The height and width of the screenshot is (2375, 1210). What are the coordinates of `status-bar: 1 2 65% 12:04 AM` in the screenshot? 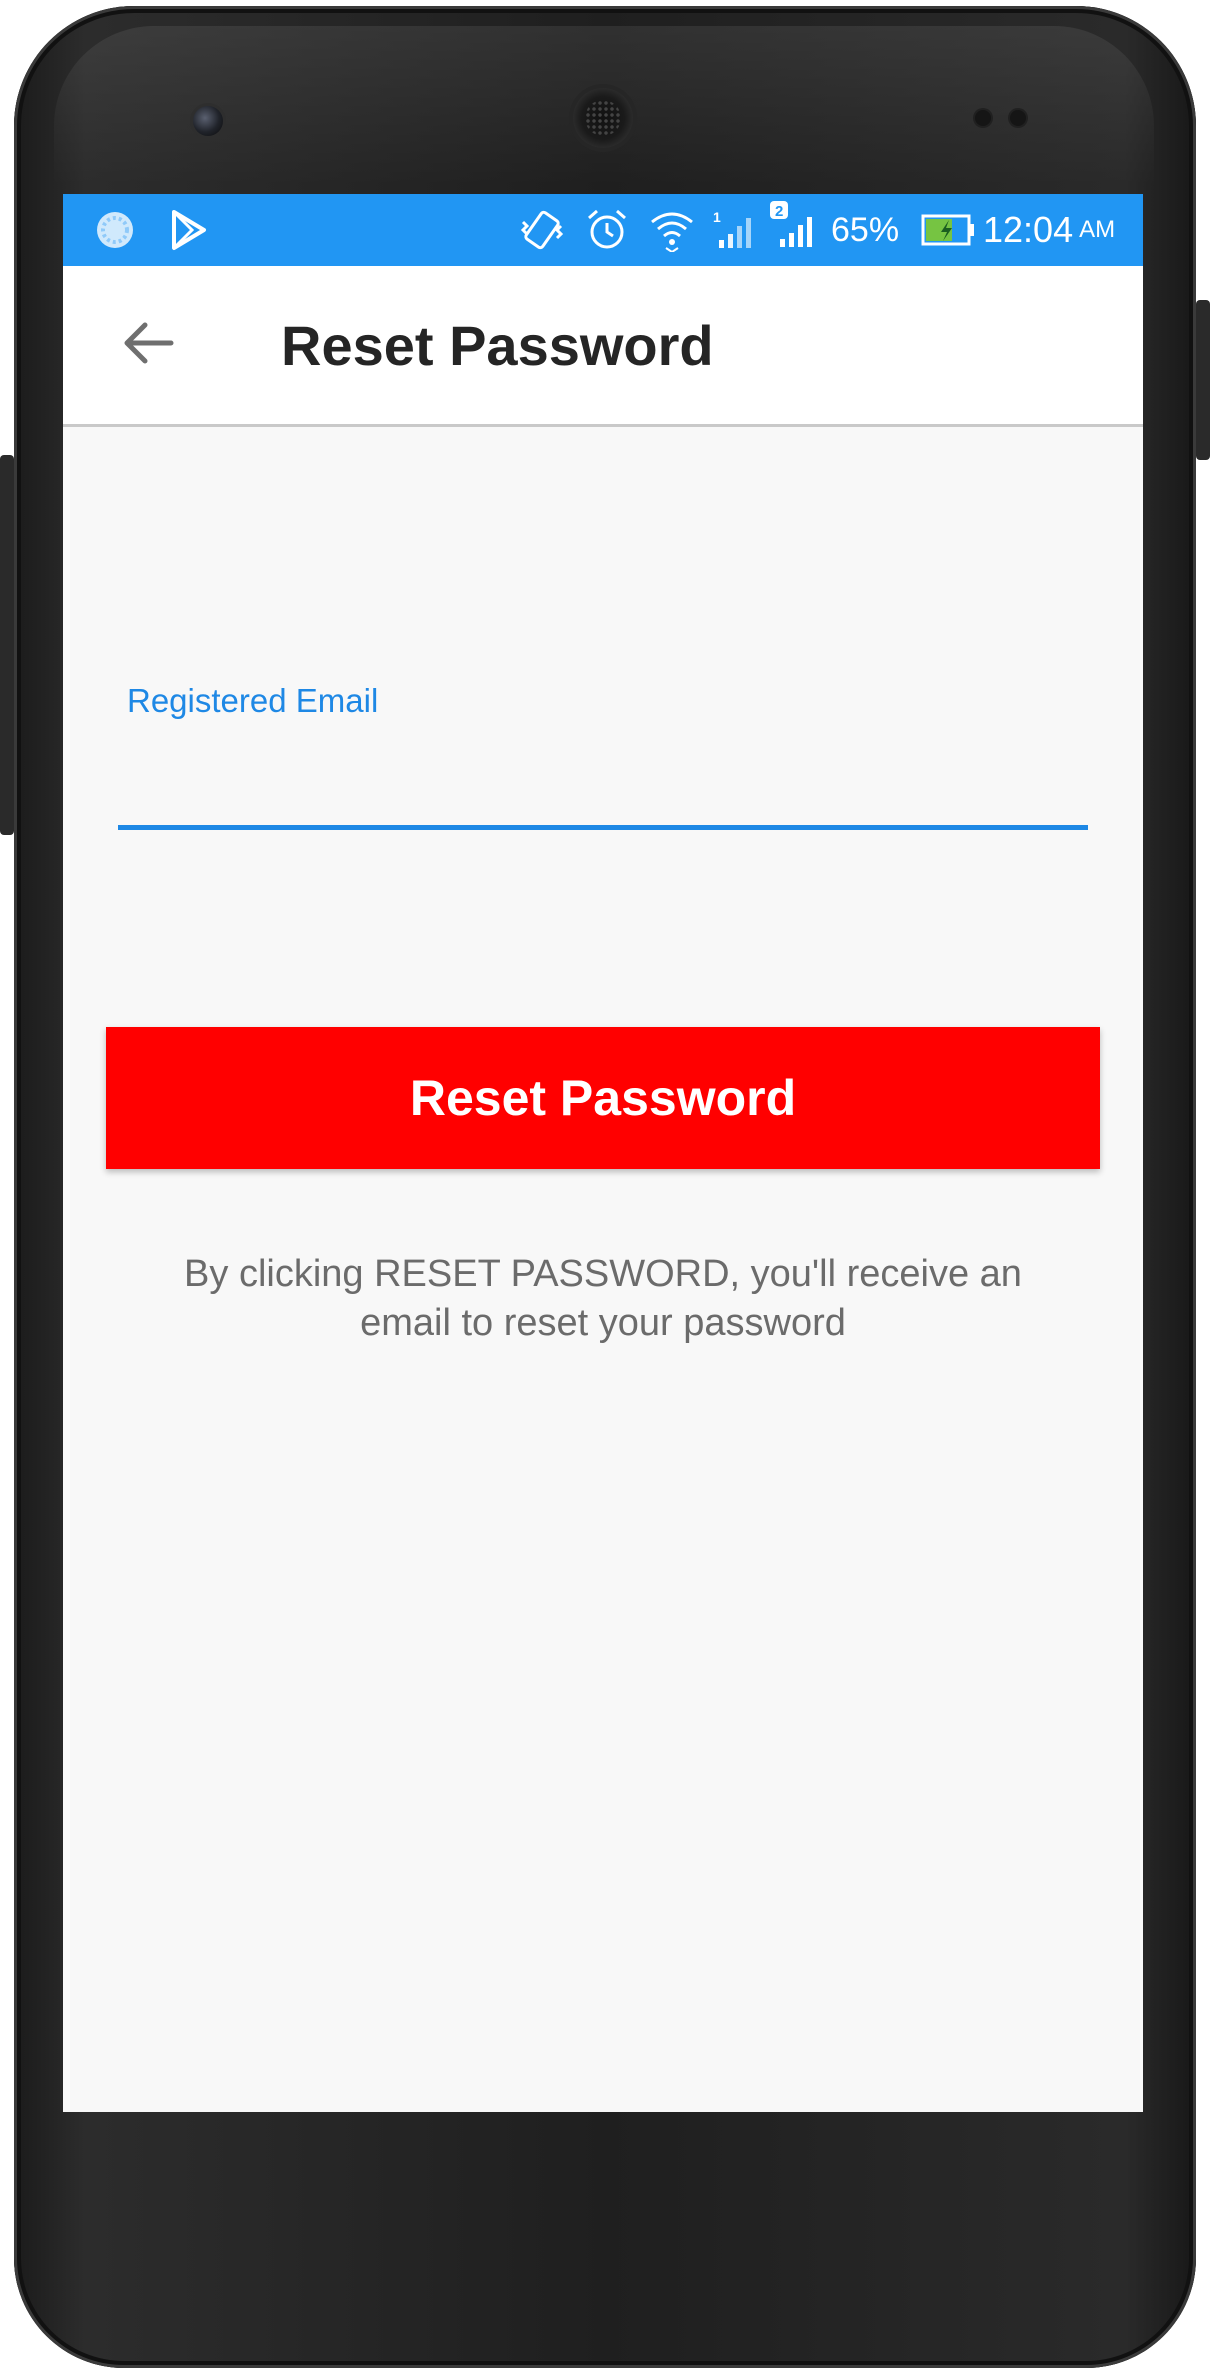 It's located at (603, 230).